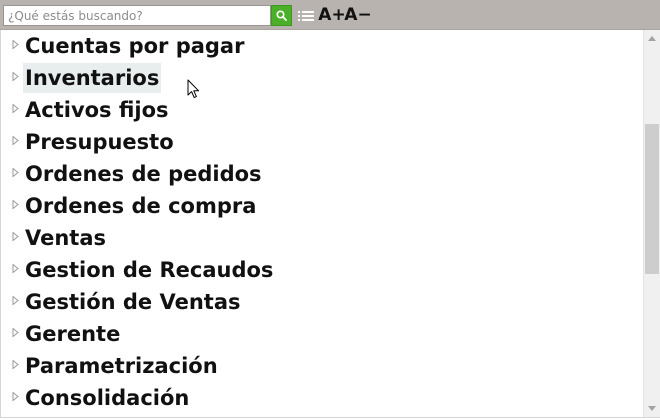  I want to click on tree-item-label: Cuentas por pagar, so click(135, 46).